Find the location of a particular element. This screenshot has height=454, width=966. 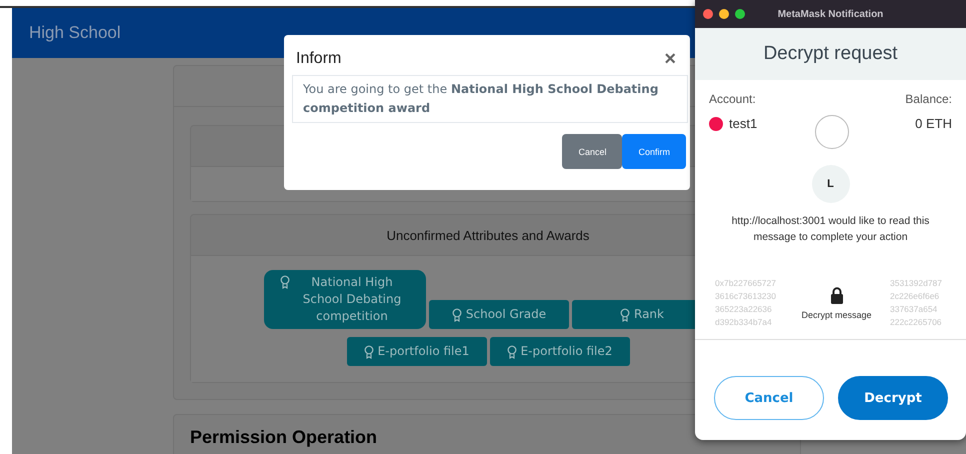

site-initial: L is located at coordinates (831, 184).